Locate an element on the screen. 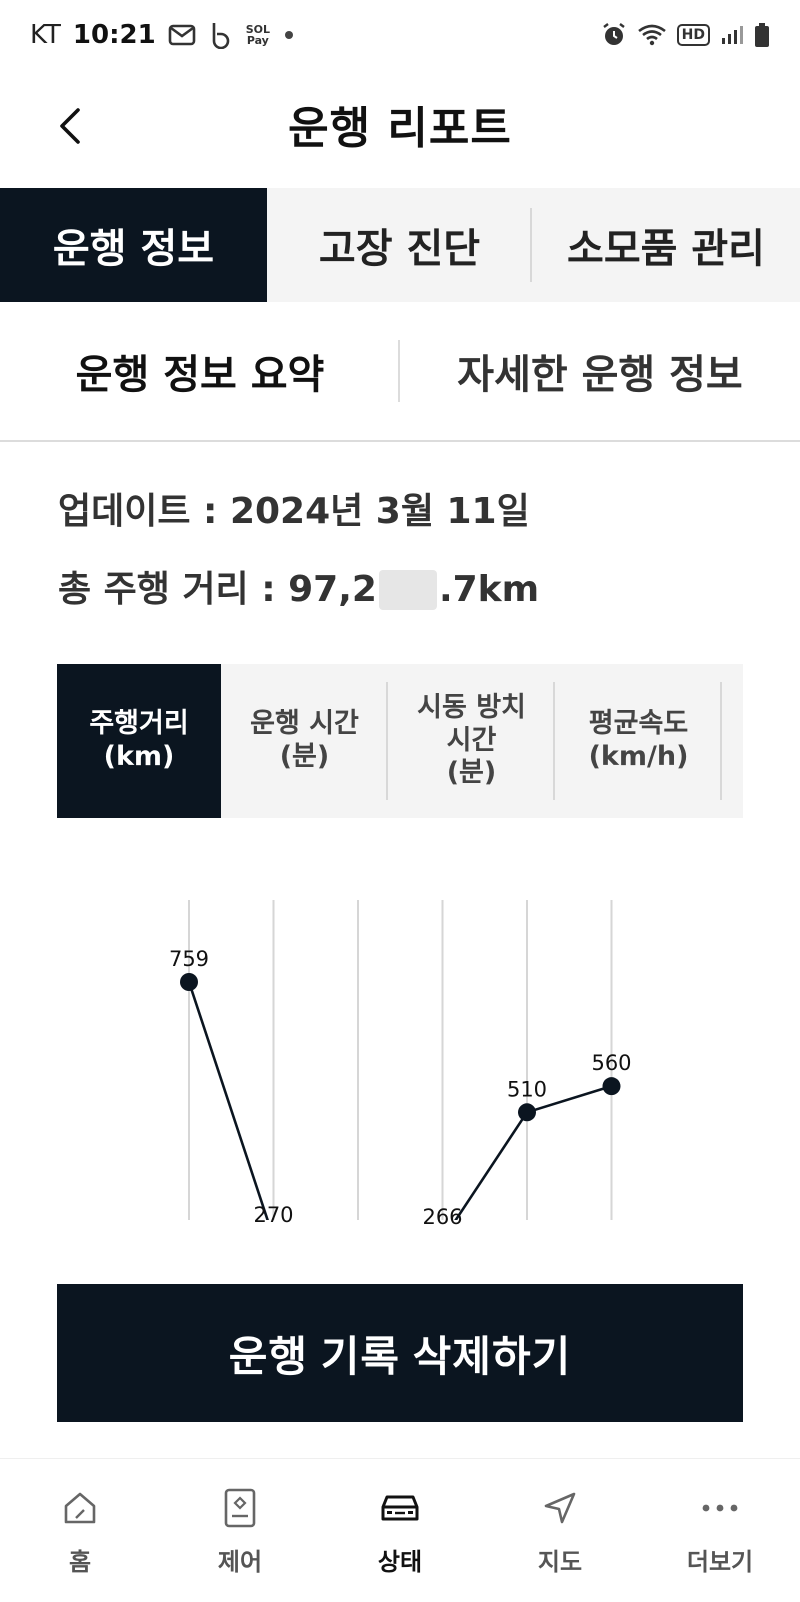 The width and height of the screenshot is (800, 1602). chart-data-label: 266 is located at coordinates (442, 1217).